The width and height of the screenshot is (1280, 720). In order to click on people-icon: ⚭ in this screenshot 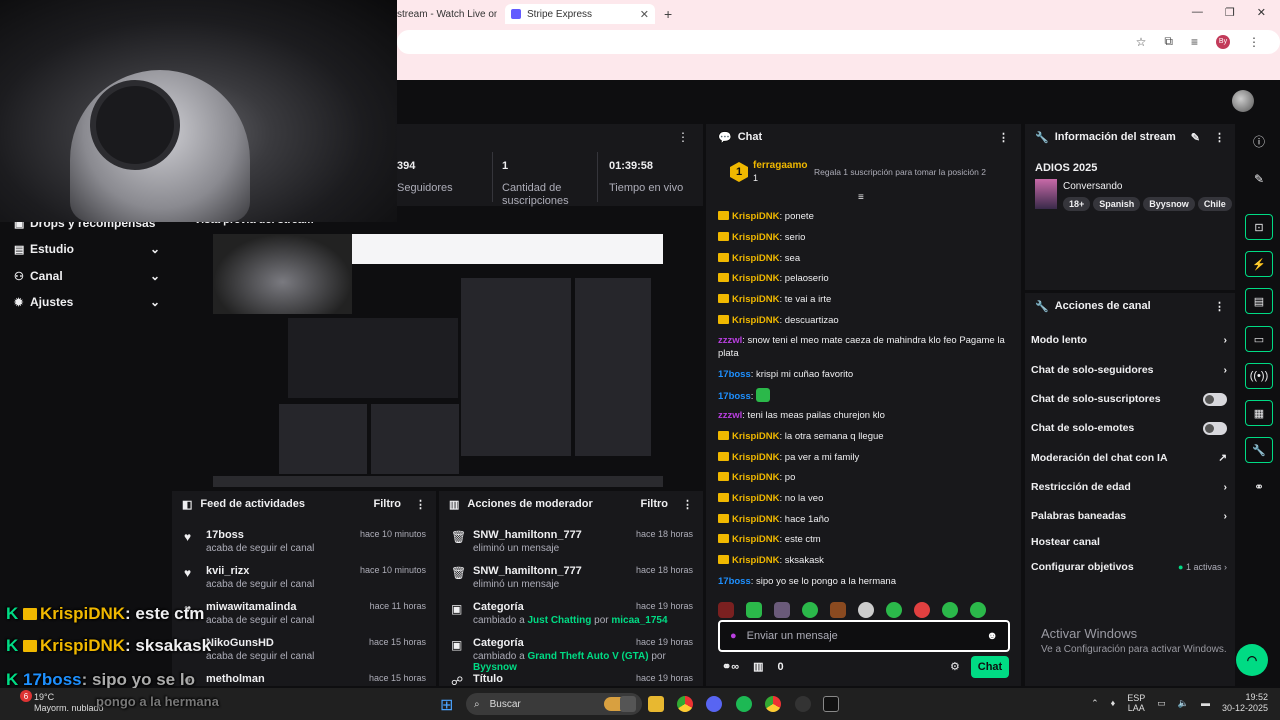, I will do `click(1259, 487)`.